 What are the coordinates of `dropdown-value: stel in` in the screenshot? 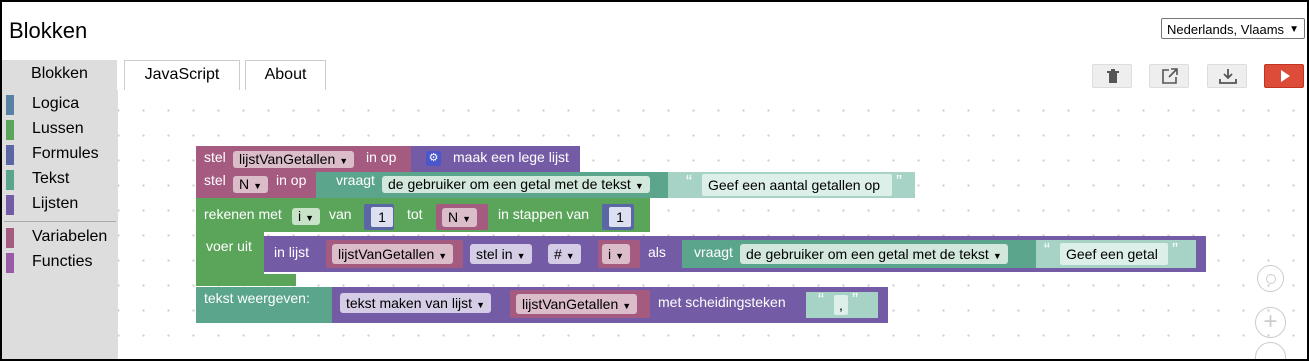 It's located at (494, 254).